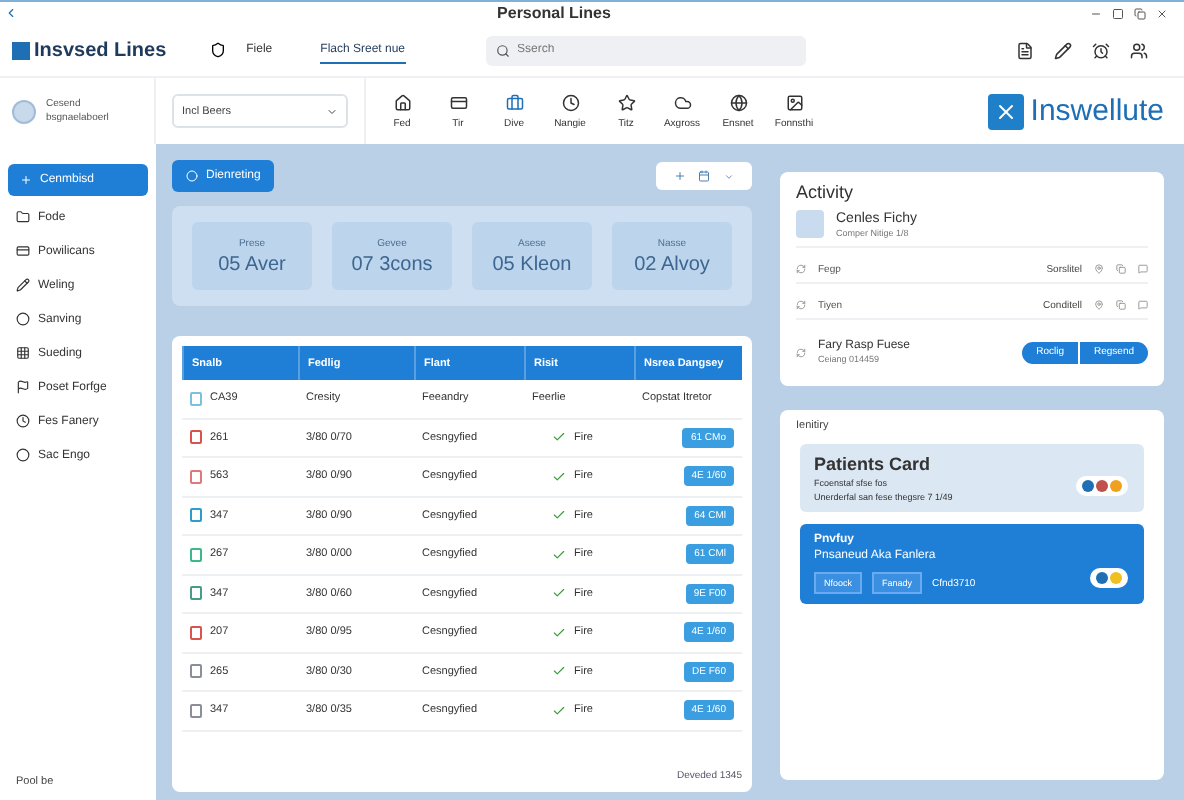 Image resolution: width=1184 pixels, height=800 pixels. Describe the element at coordinates (502, 50) in the screenshot. I see `search-icon` at that location.